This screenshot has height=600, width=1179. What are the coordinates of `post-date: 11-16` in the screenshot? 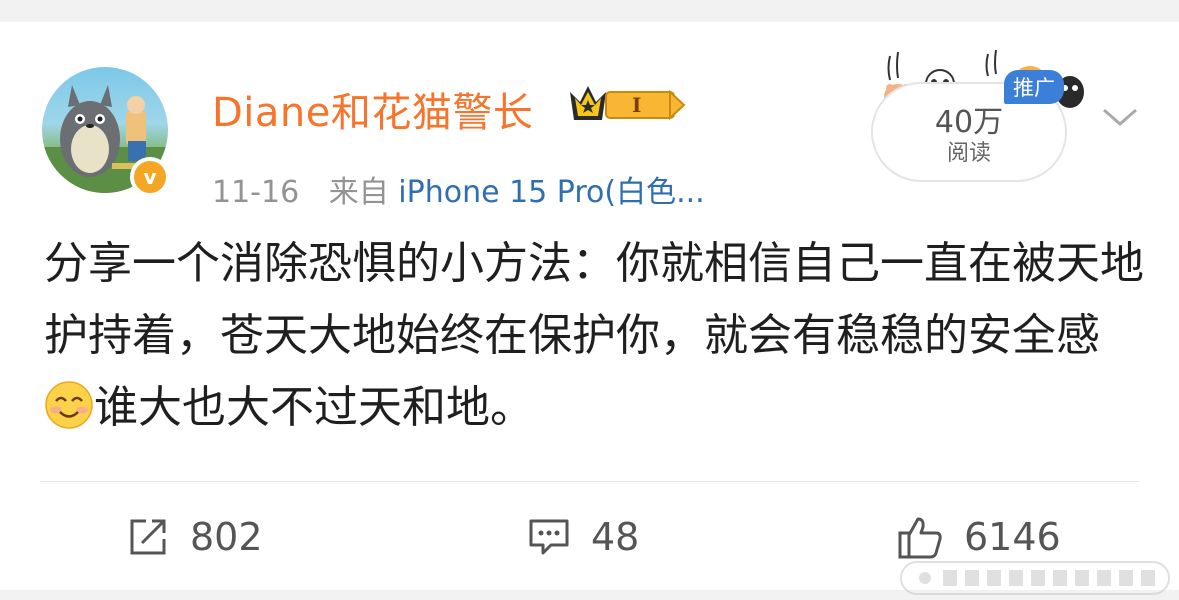 It's located at (256, 192).